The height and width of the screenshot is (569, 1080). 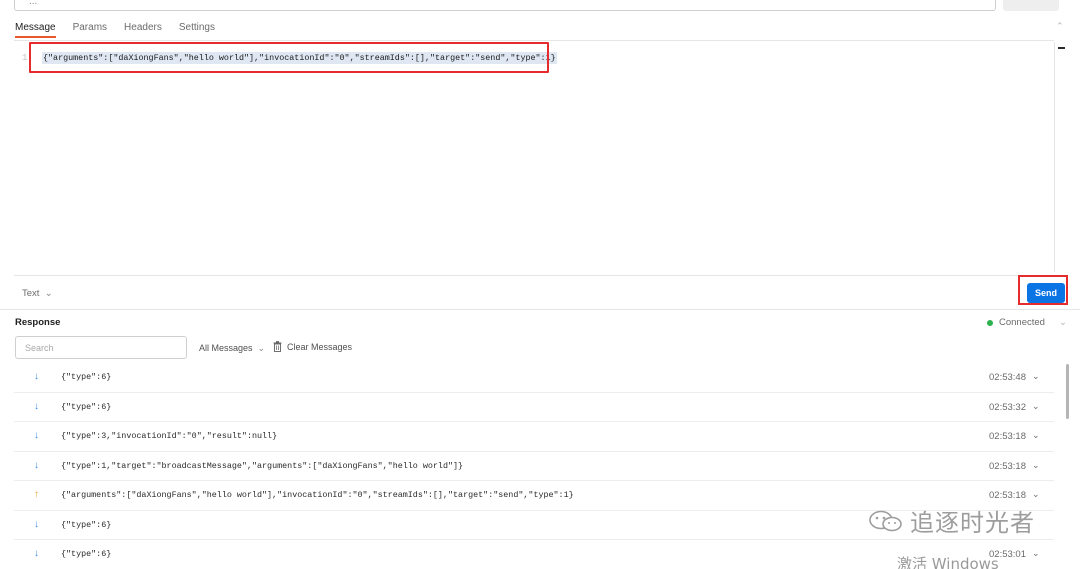 I want to click on chevron-up-icon: ⌃, so click(x=1060, y=26).